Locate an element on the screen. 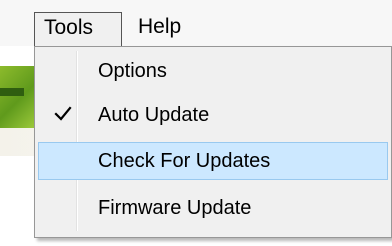 The image size is (392, 246). menu-item-options-label: Options is located at coordinates (132, 71).